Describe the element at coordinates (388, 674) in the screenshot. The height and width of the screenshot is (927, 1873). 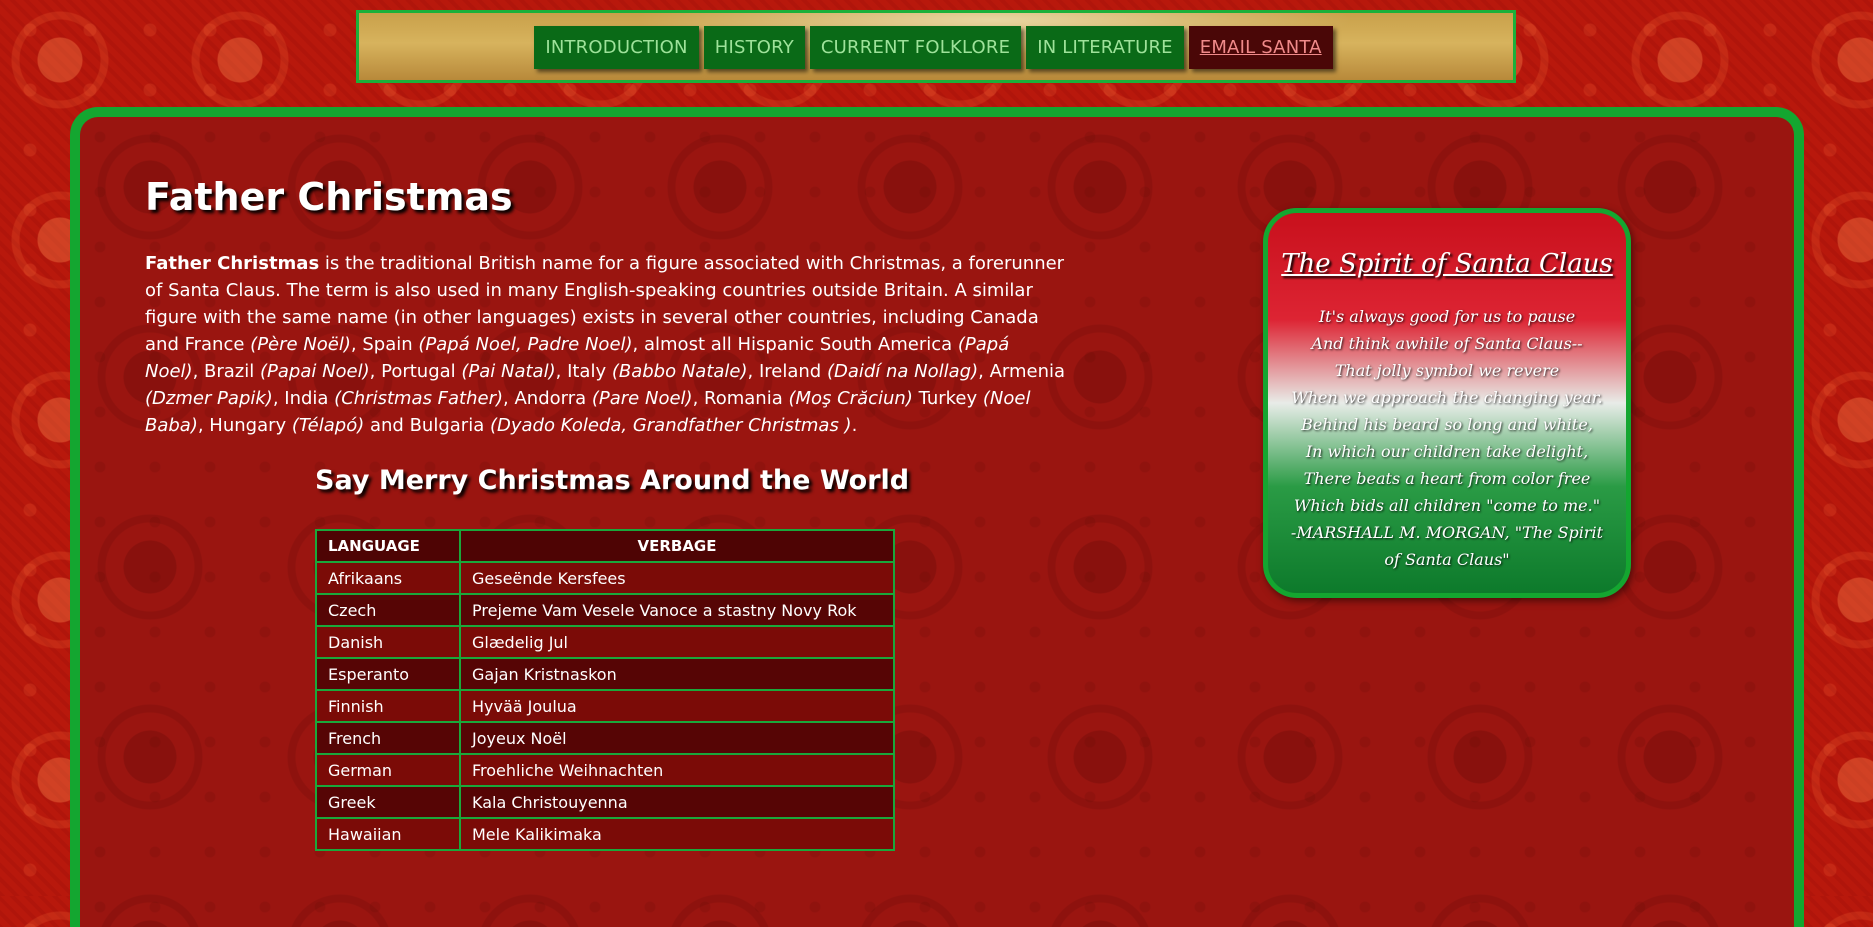
I see `language-cell: Esperanto` at that location.